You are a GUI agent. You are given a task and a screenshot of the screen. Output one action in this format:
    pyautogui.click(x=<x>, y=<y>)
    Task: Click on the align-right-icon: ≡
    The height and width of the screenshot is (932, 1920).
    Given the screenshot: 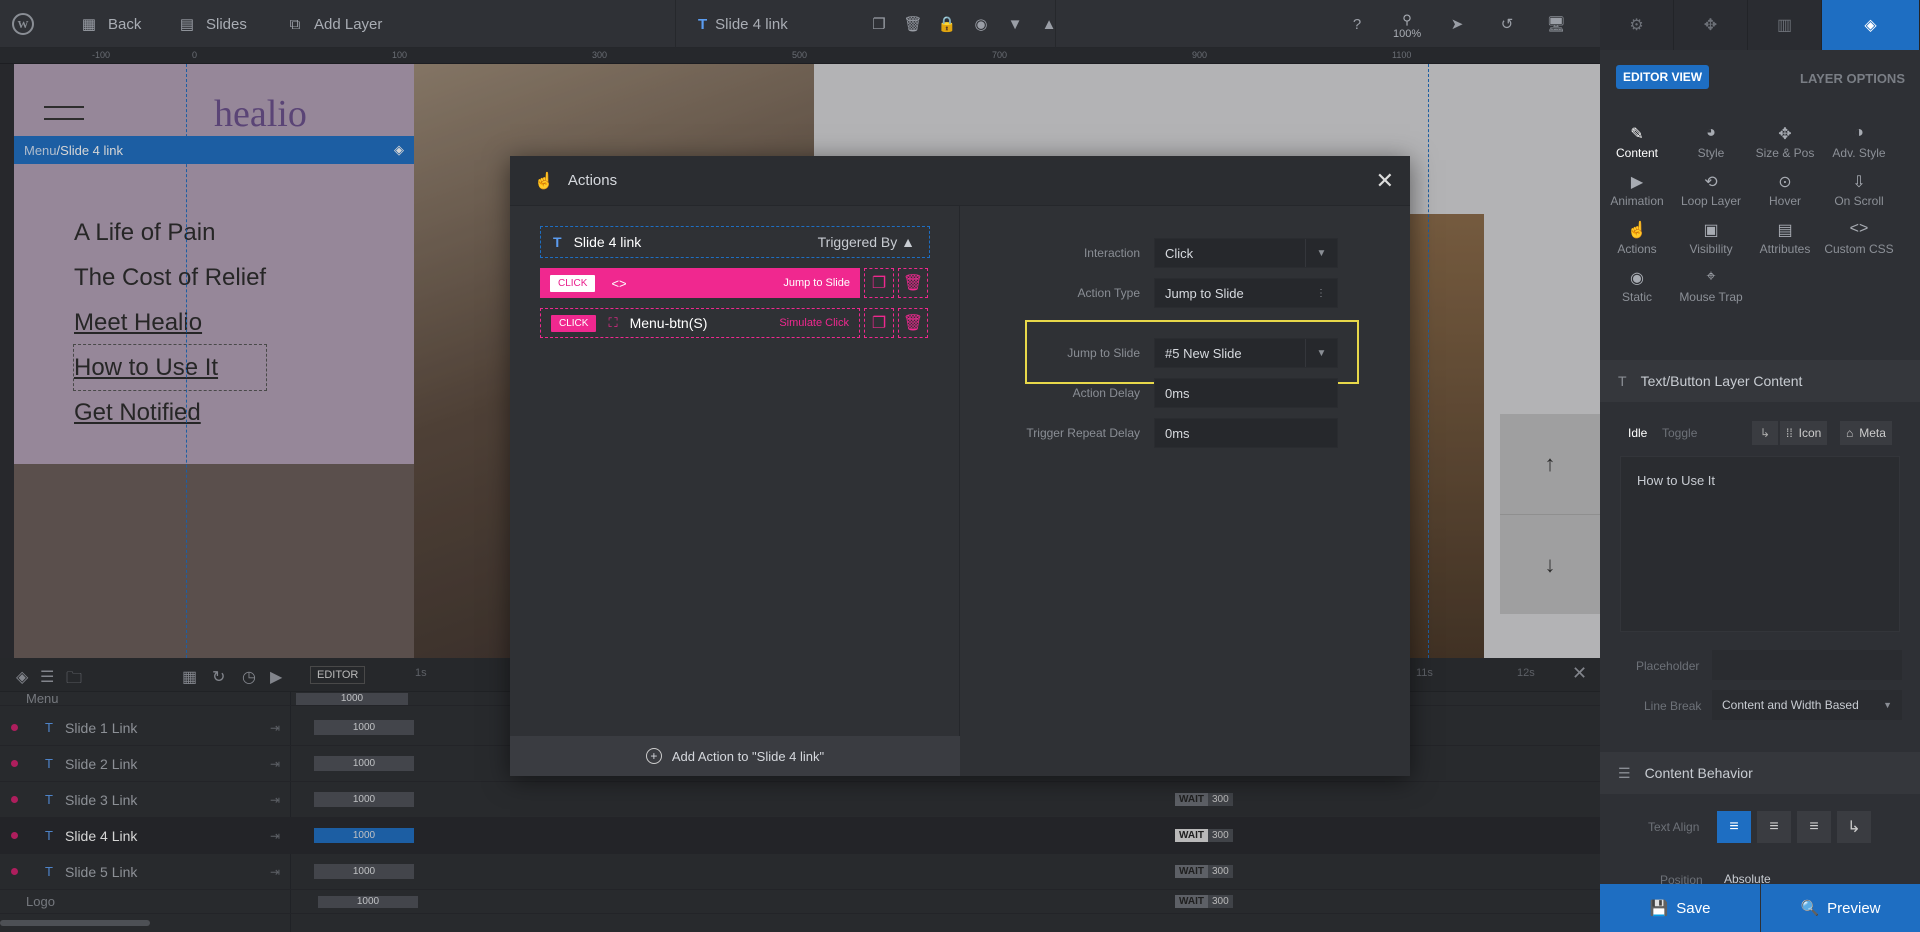 What is the action you would take?
    pyautogui.click(x=1814, y=827)
    